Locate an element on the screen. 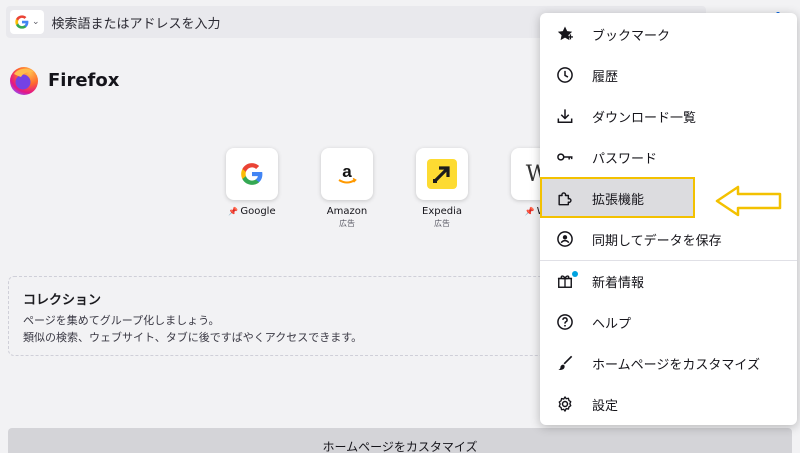 The image size is (800, 453). top-site-name: Expedia is located at coordinates (442, 211).